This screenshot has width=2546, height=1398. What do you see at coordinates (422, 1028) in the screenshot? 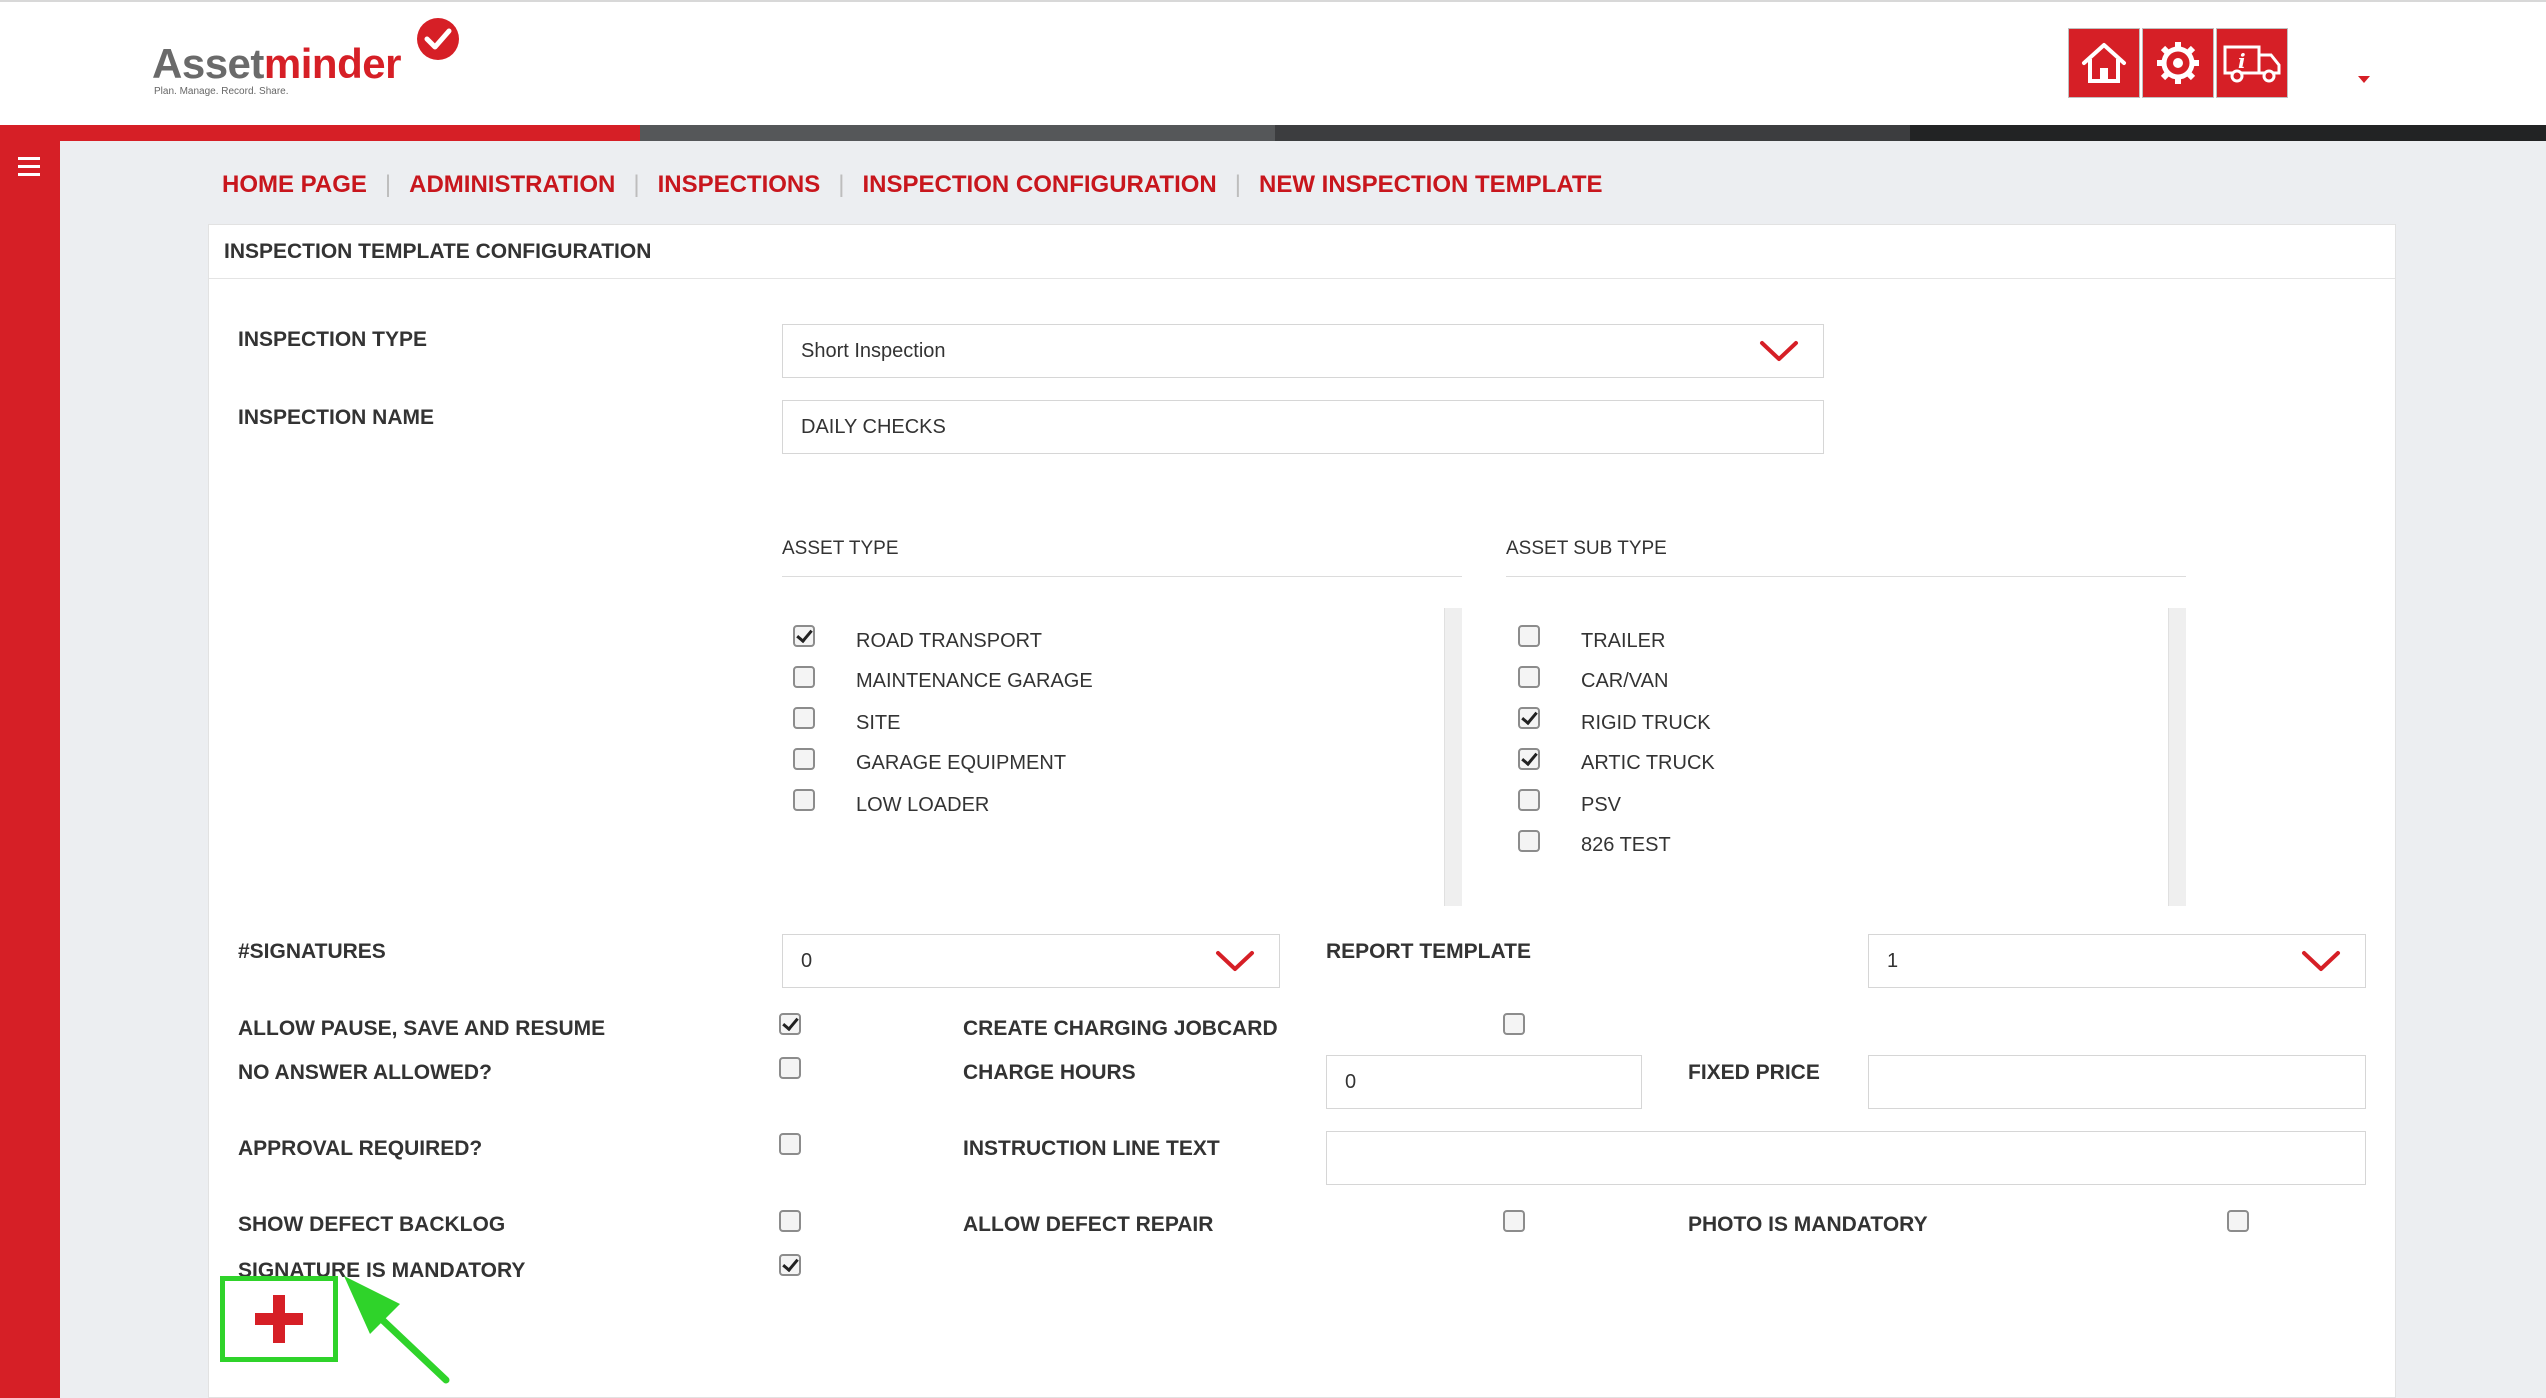
I see `allow-pause-label: ALLOW PAUSE, SAVE AND RESUME` at bounding box center [422, 1028].